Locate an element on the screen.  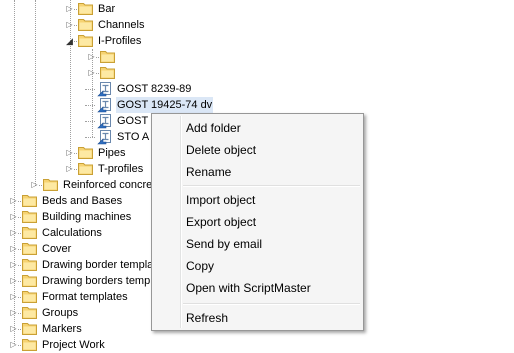
tree-node-label: Calculations is located at coordinates (72, 233).